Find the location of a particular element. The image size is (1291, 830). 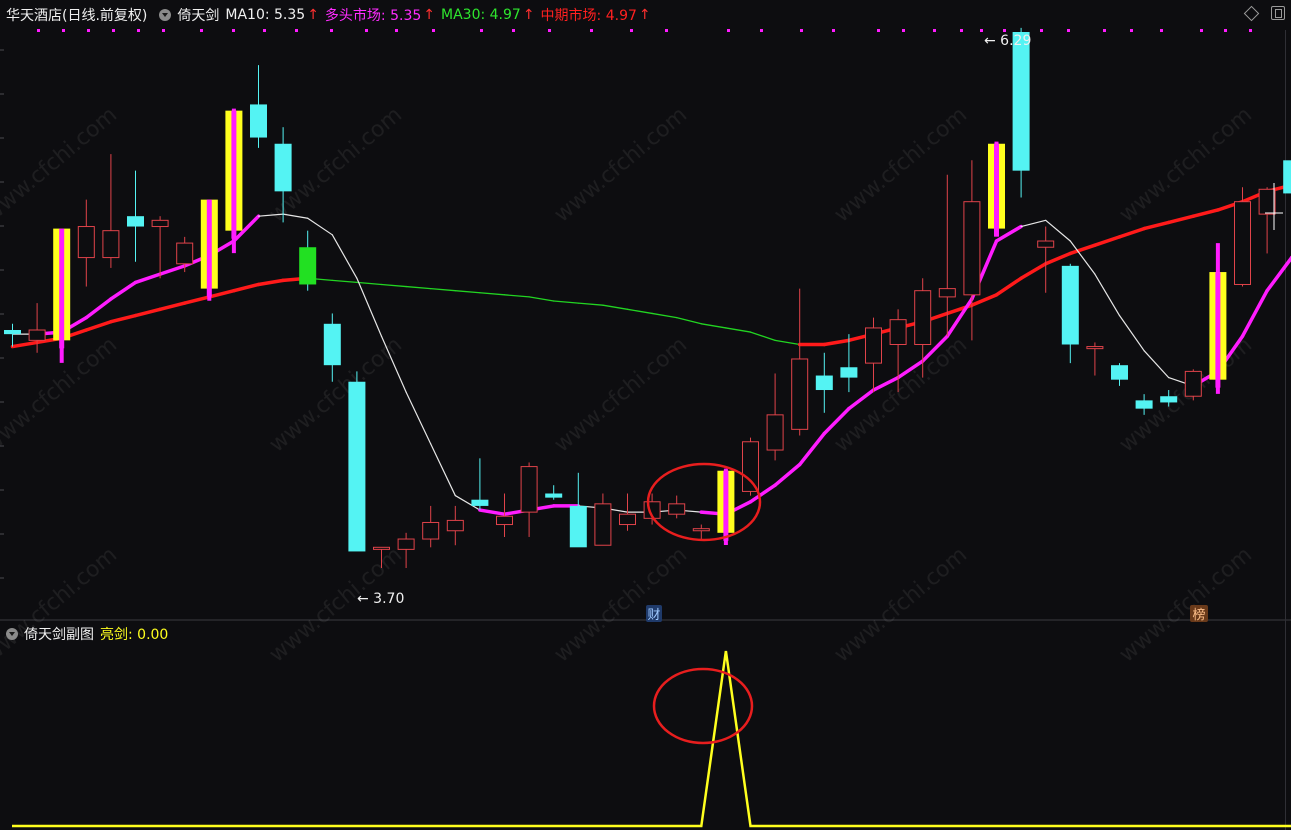

indicator-name: 倚天剑 is located at coordinates (198, 15).